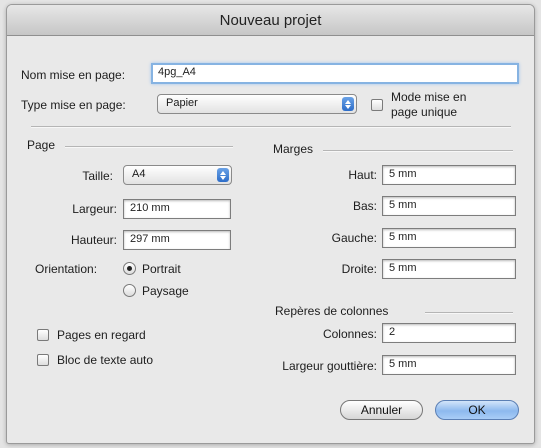 This screenshot has width=541, height=448. Describe the element at coordinates (449, 333) in the screenshot. I see `columns-field: 2` at that location.